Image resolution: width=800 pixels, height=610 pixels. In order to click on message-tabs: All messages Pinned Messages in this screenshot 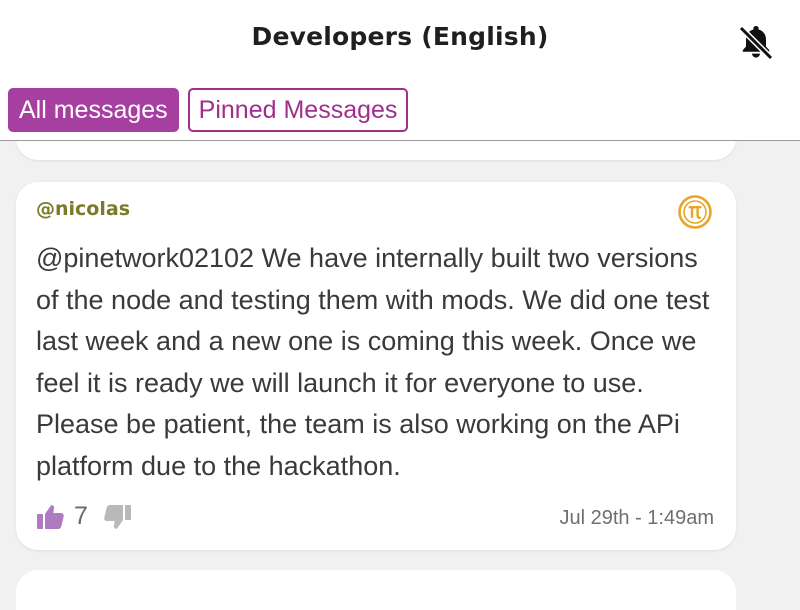, I will do `click(208, 110)`.